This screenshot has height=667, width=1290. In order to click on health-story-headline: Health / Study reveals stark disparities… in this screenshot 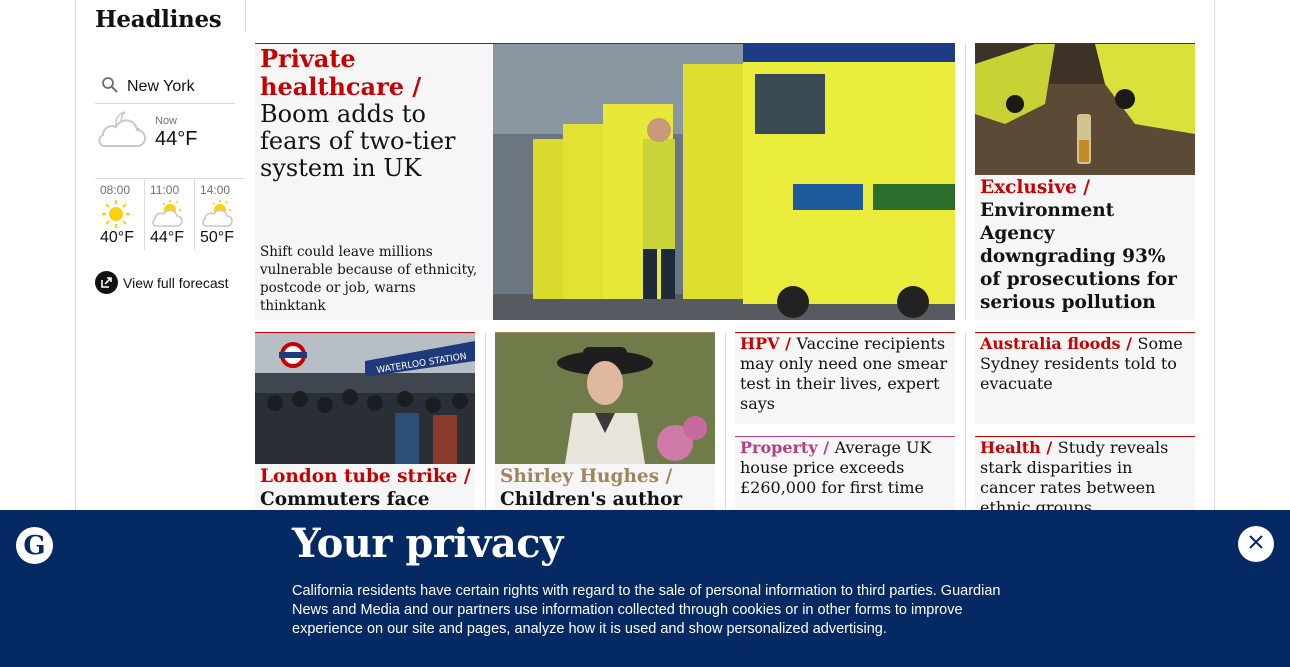, I will do `click(1086, 478)`.